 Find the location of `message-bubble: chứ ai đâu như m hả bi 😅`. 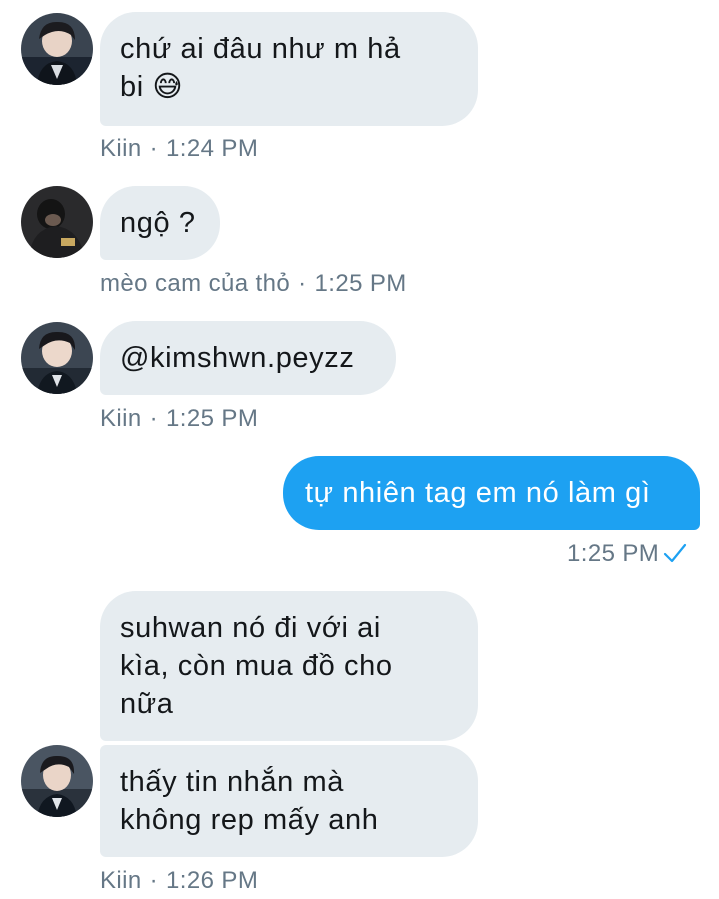

message-bubble: chứ ai đâu như m hả bi 😅 is located at coordinates (289, 69).